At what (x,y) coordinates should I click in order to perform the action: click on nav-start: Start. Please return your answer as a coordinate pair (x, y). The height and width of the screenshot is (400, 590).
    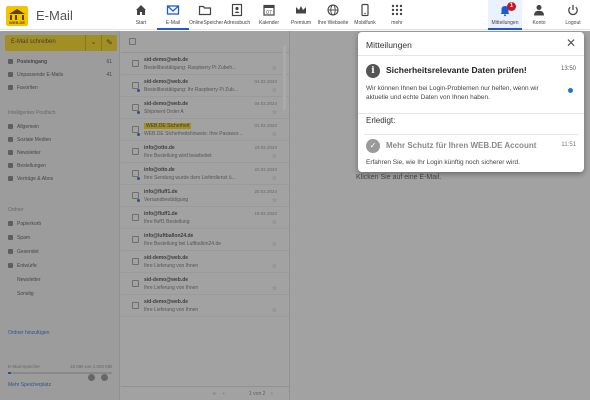
    Looking at the image, I should click on (141, 15).